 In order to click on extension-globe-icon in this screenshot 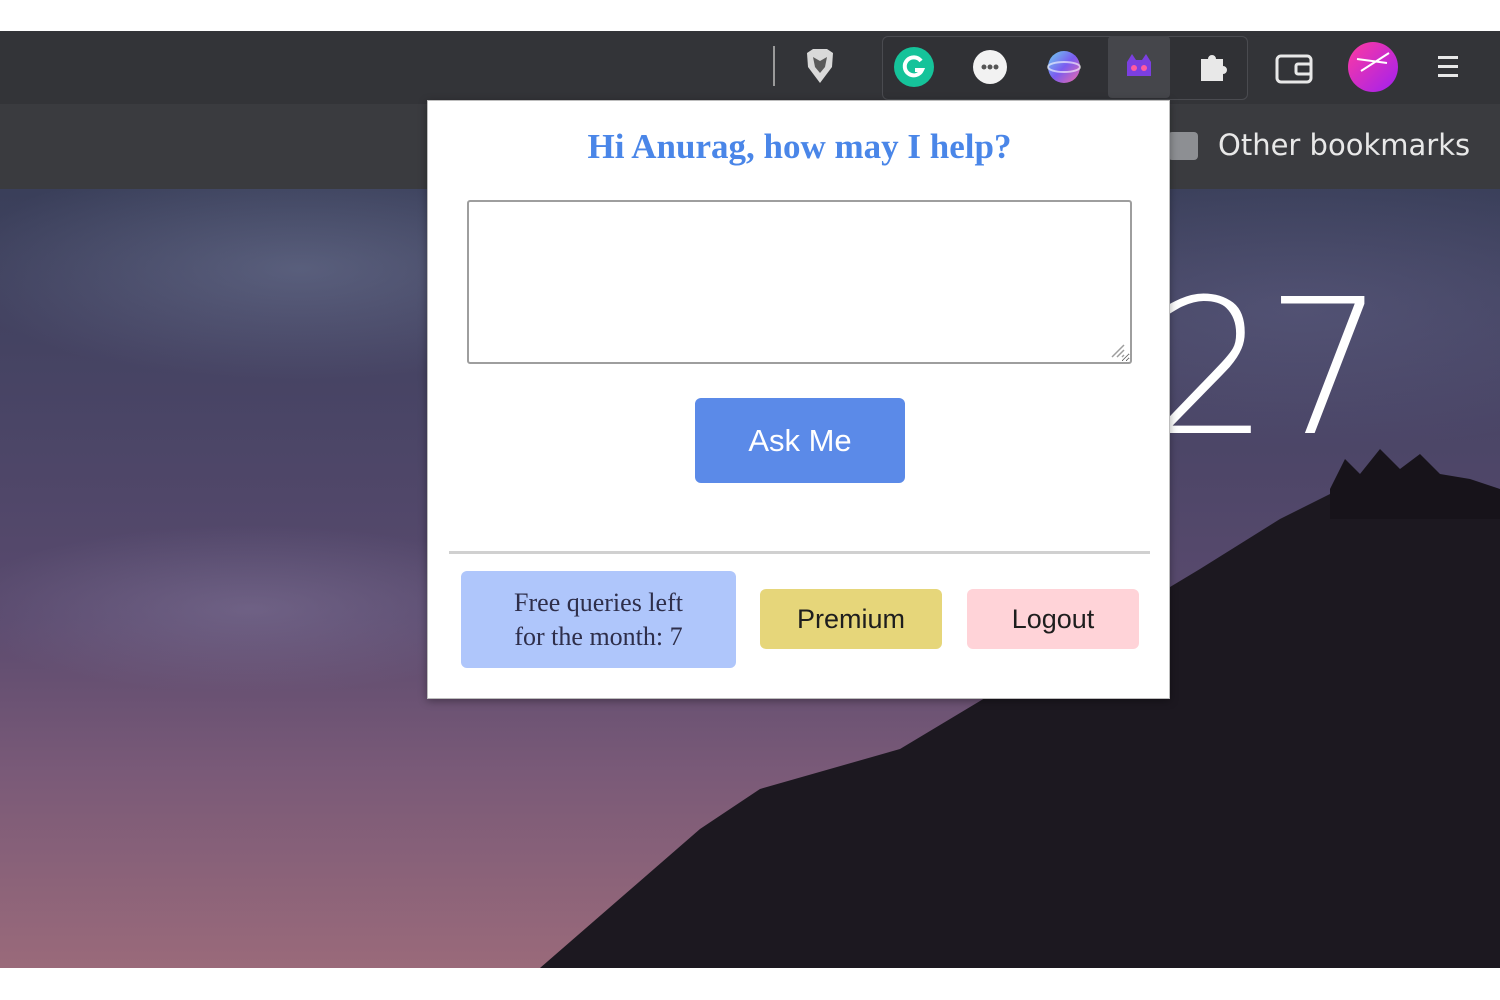, I will do `click(1064, 67)`.